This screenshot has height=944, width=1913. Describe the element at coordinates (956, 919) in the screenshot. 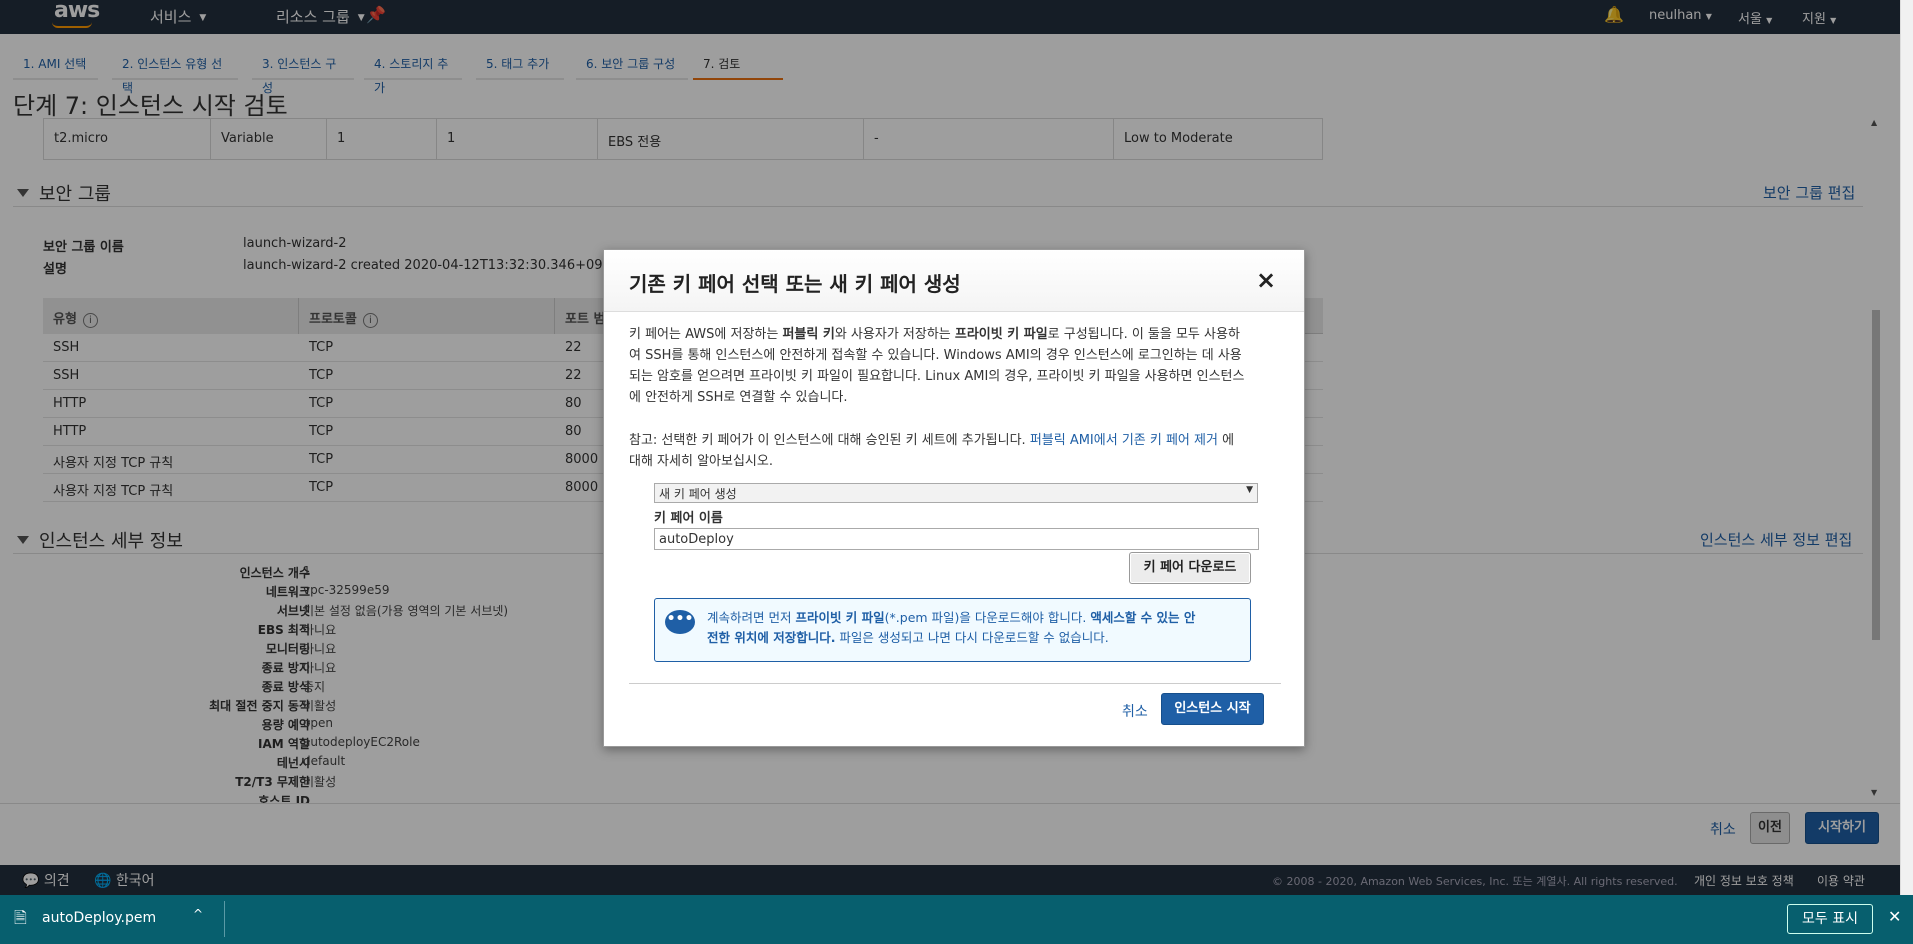

I see `download-bar: 🗎 autoDeploy.pem ^ 모두 표시 ✕` at that location.